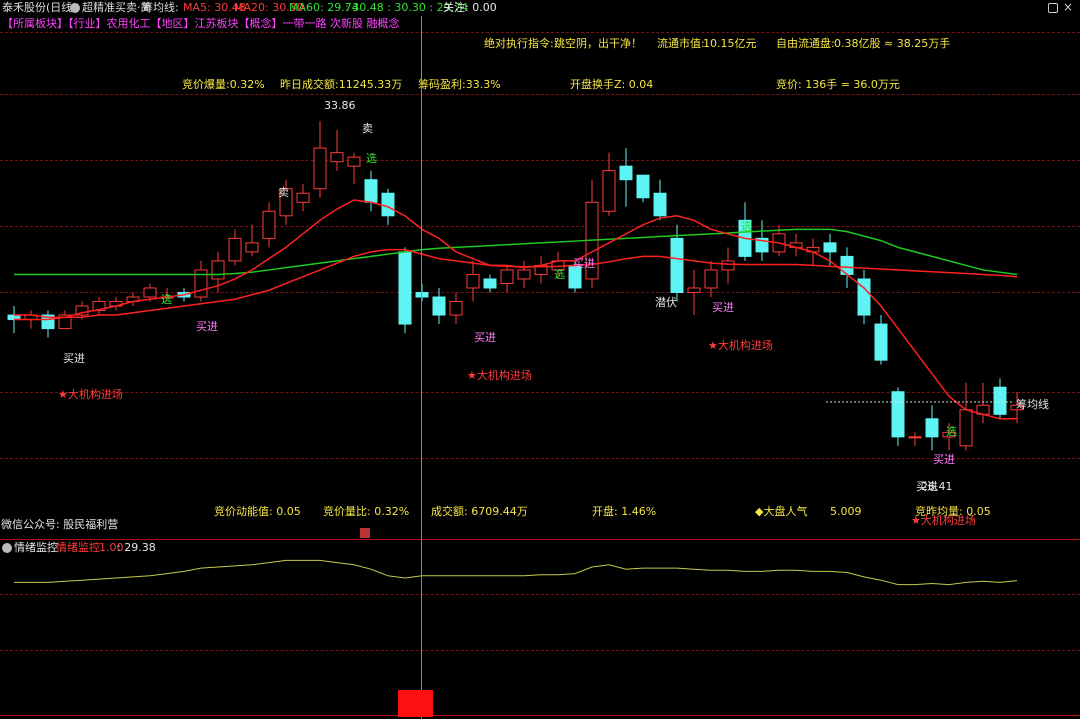 The image size is (1080, 719). What do you see at coordinates (166, 299) in the screenshot?
I see `select-signal-1: 选` at bounding box center [166, 299].